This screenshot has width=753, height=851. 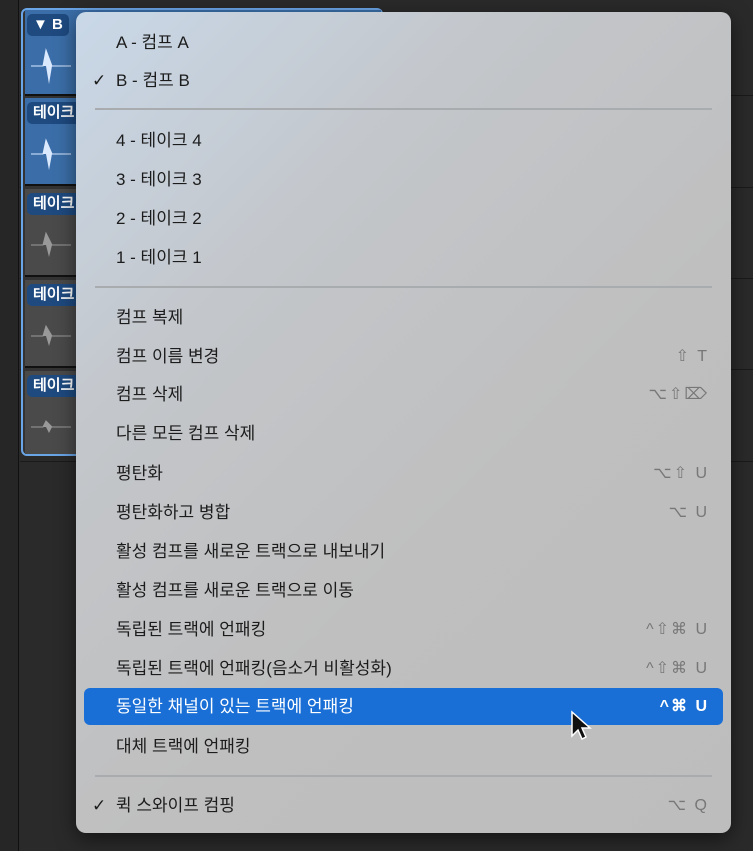 I want to click on menu-item-label: 독립된 트랙에 언패킹, so click(x=191, y=629).